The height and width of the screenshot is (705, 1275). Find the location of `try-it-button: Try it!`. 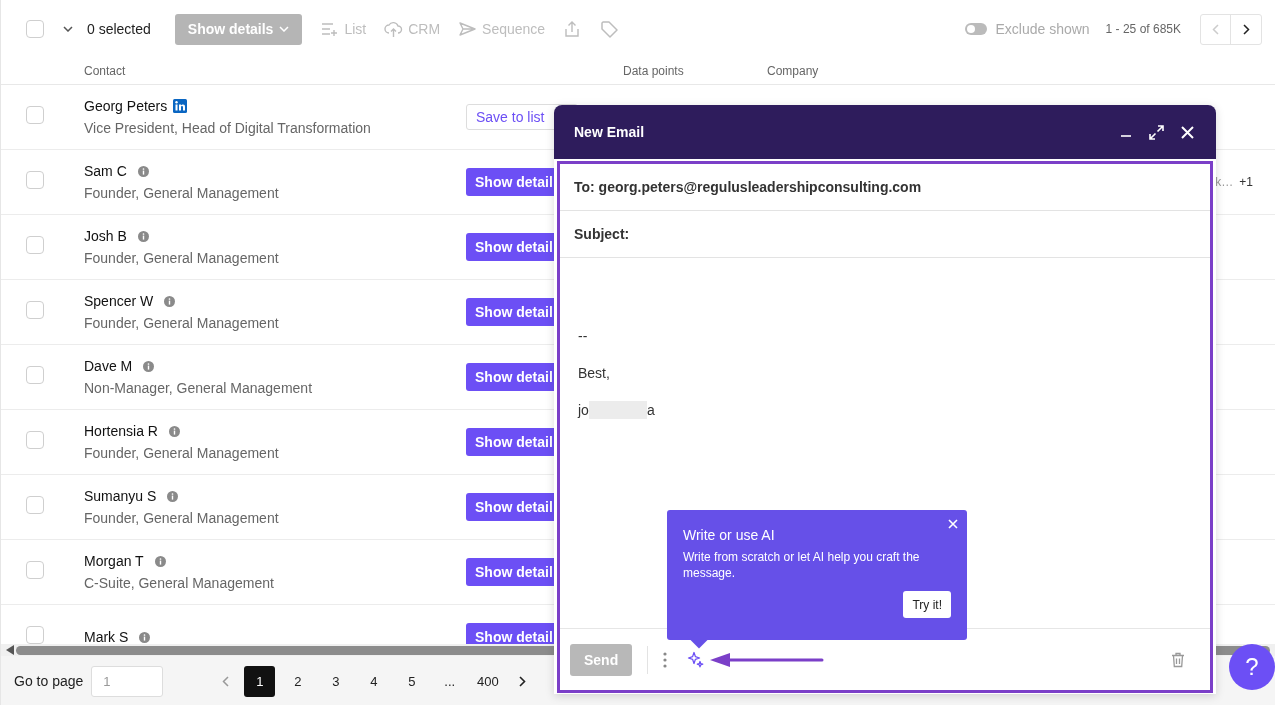

try-it-button: Try it! is located at coordinates (927, 604).